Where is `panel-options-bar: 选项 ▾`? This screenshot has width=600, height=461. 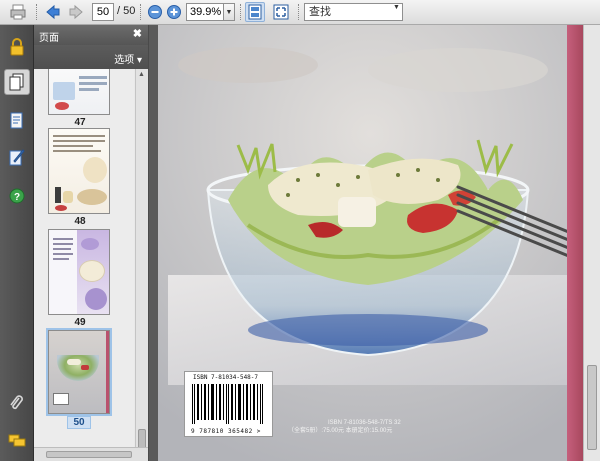 panel-options-bar: 选项 ▾ is located at coordinates (91, 57).